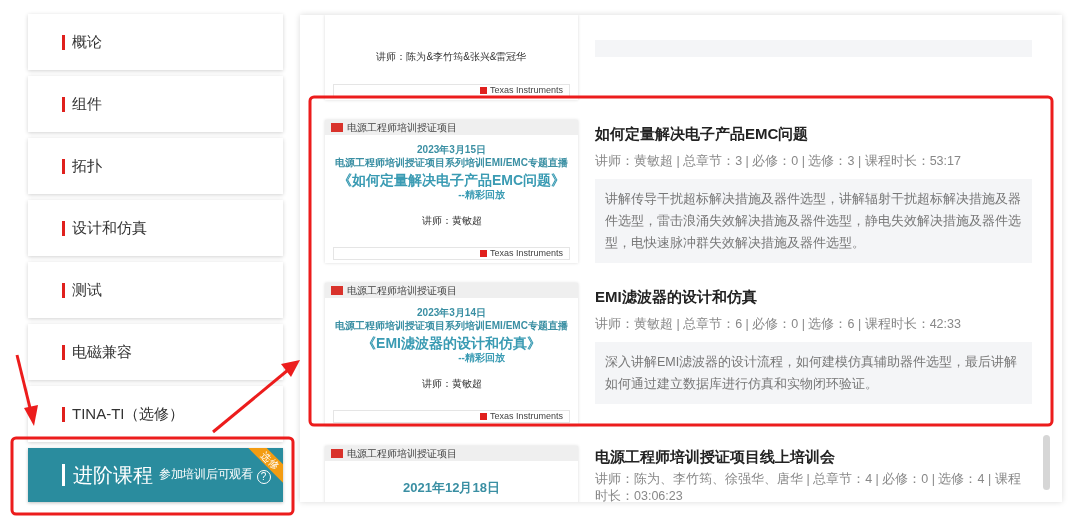 This screenshot has width=1080, height=523. Describe the element at coordinates (813, 457) in the screenshot. I see `course-title: 电源工程师培训授证项目线上培训会` at that location.